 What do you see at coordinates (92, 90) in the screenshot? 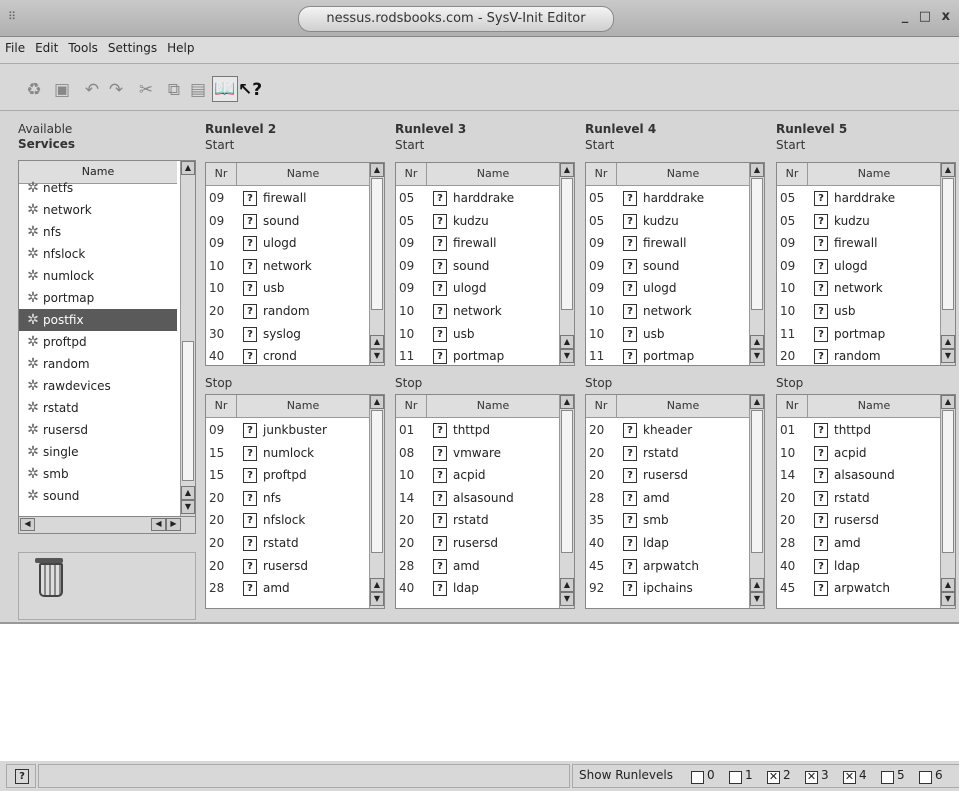
I see `undo-icon: ↶` at bounding box center [92, 90].